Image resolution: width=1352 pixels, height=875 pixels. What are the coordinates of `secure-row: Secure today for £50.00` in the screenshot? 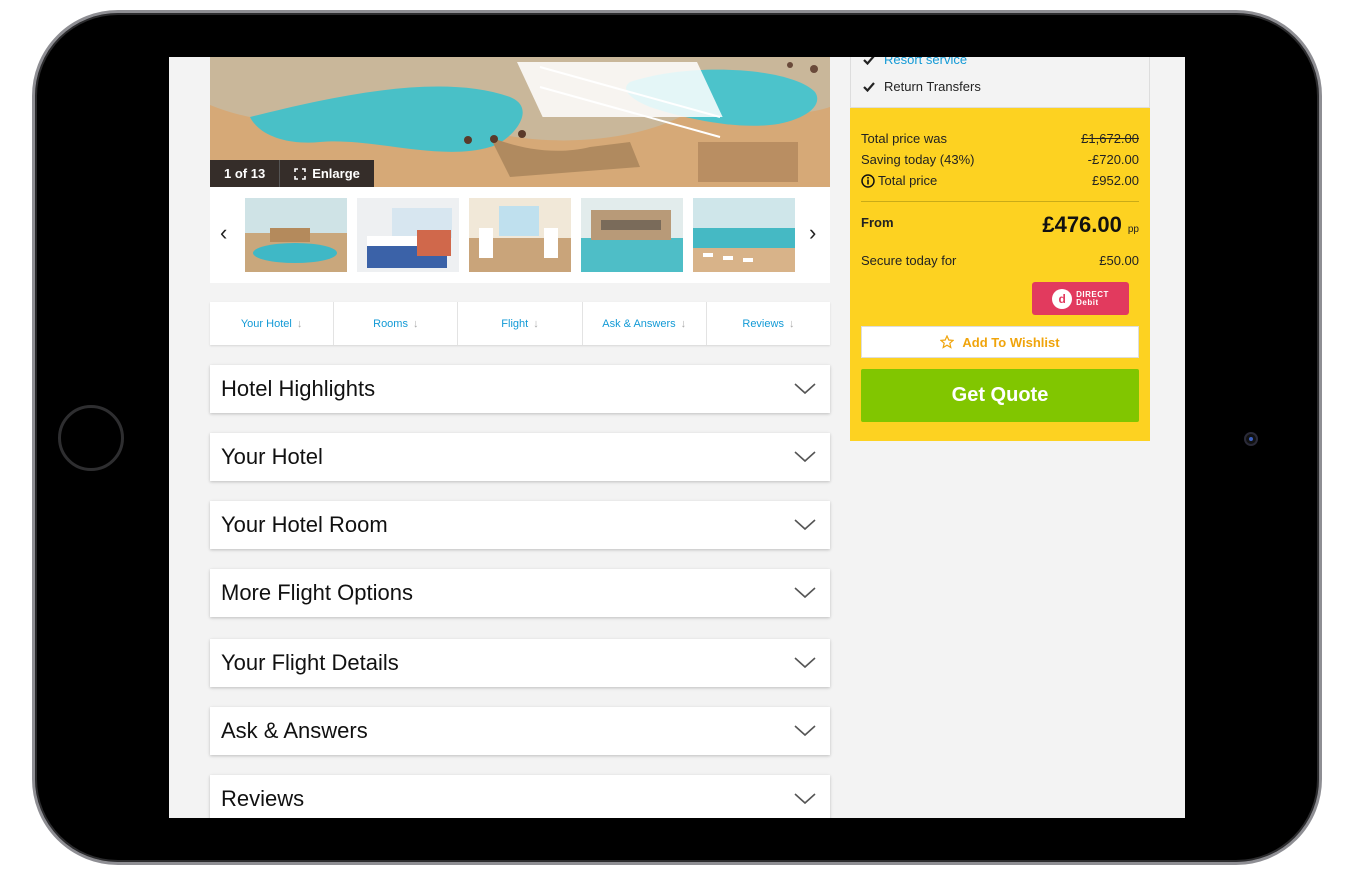 It's located at (1000, 260).